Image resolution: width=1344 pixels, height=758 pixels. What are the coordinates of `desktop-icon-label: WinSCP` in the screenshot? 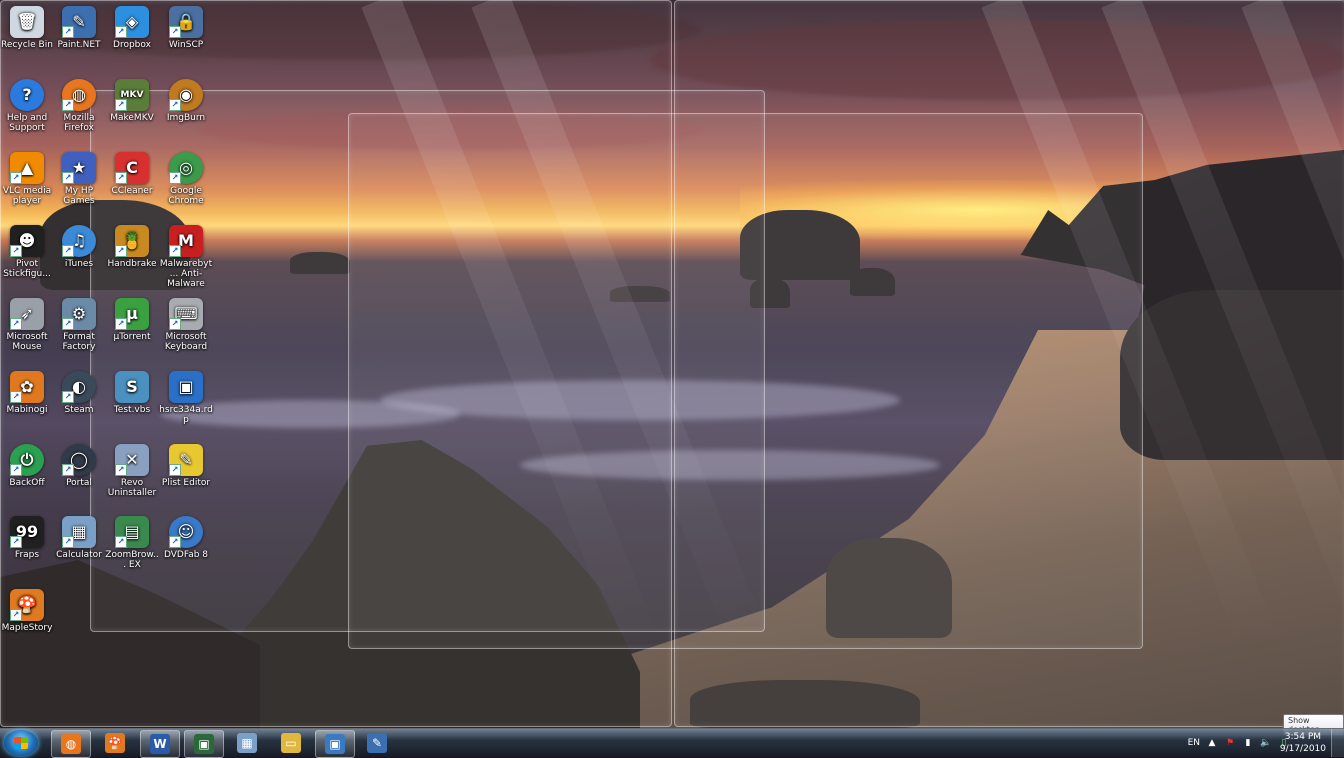 It's located at (186, 45).